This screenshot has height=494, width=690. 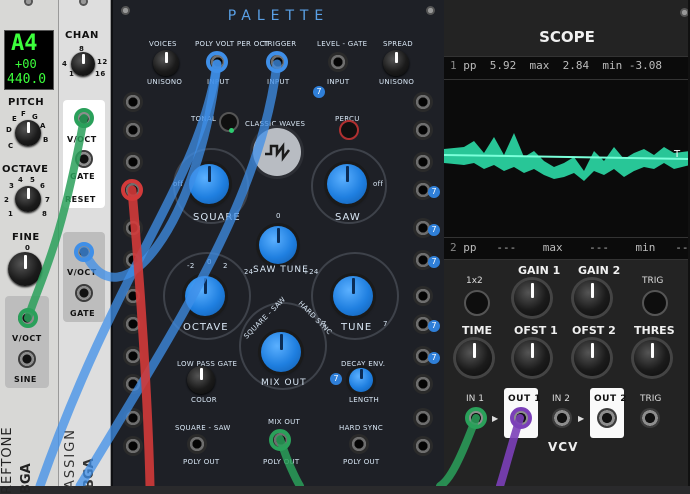 What do you see at coordinates (506, 247) in the screenshot?
I see `ch2-pp-value: ---` at bounding box center [506, 247].